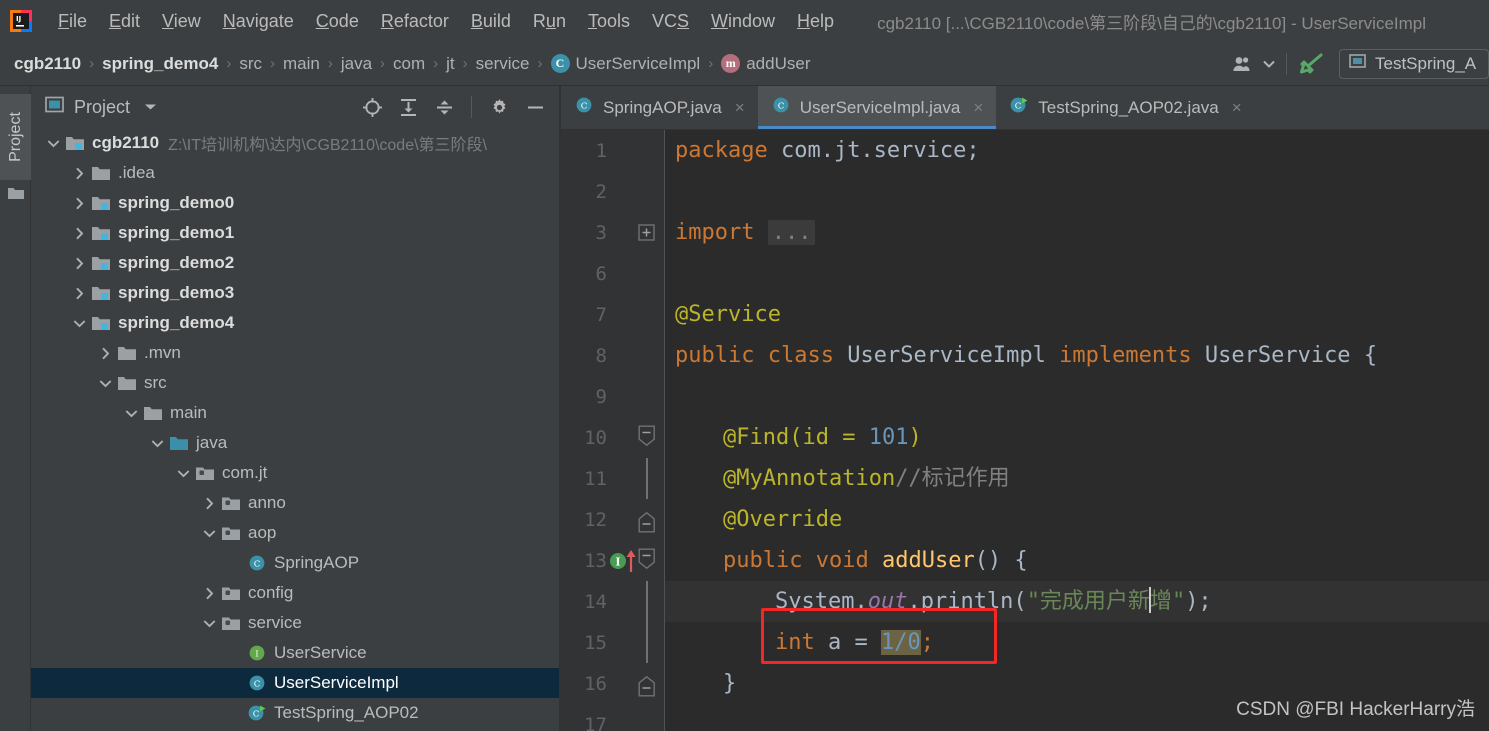 This screenshot has width=1489, height=731. Describe the element at coordinates (612, 601) in the screenshot. I see `gutter-line-14: 14` at that location.